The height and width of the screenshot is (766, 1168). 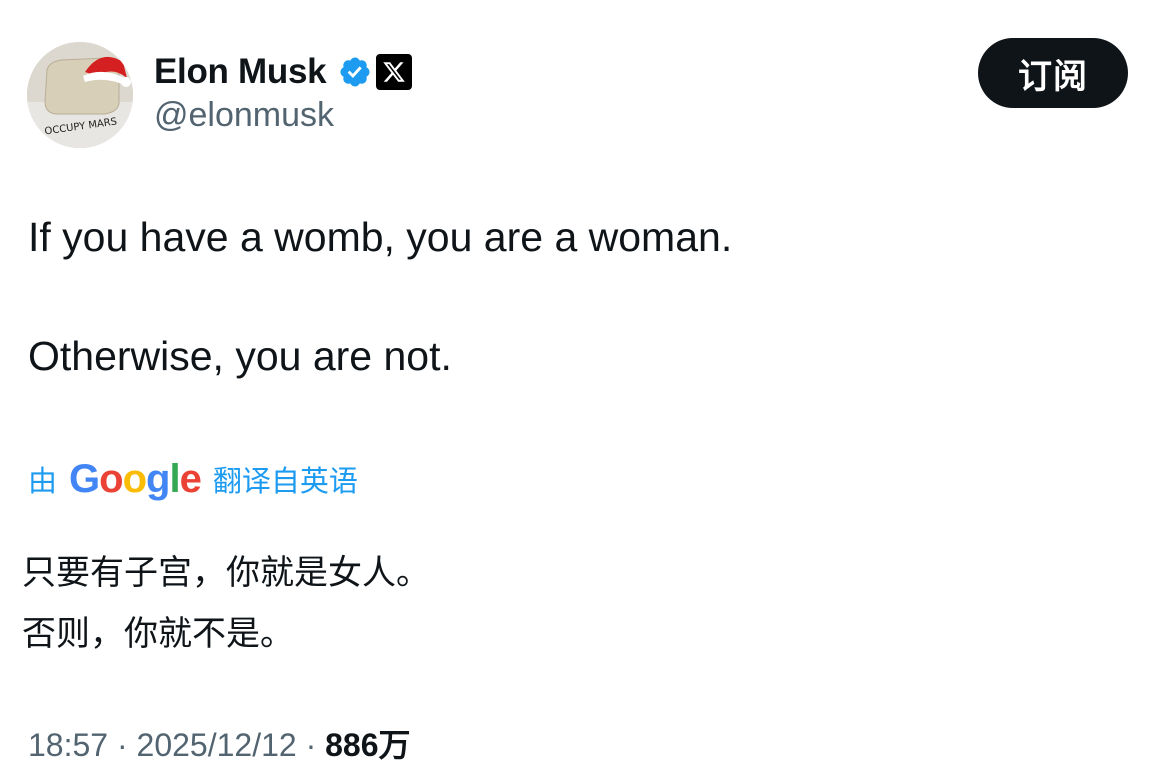 What do you see at coordinates (1053, 73) in the screenshot?
I see `subscribe-button: 订阅` at bounding box center [1053, 73].